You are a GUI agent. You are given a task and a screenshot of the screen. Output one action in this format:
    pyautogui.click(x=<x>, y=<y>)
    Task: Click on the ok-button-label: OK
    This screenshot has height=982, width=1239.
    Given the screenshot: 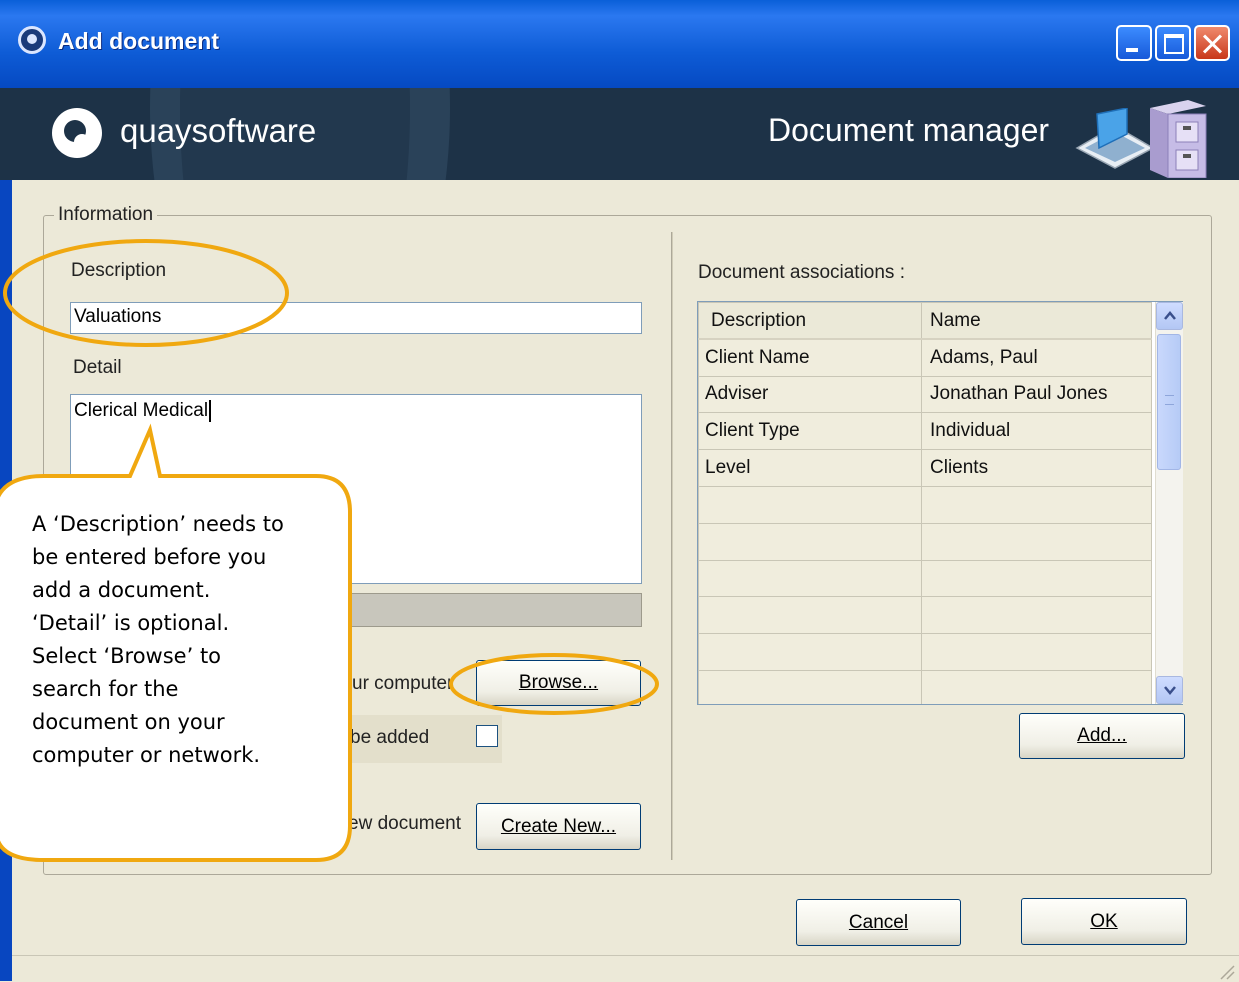 What is the action you would take?
    pyautogui.click(x=1104, y=921)
    